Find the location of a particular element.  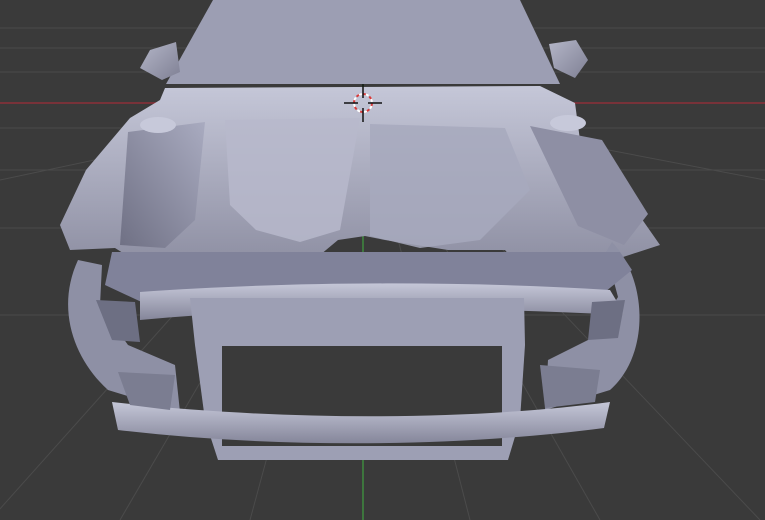

windshield-panel is located at coordinates (363, 42).